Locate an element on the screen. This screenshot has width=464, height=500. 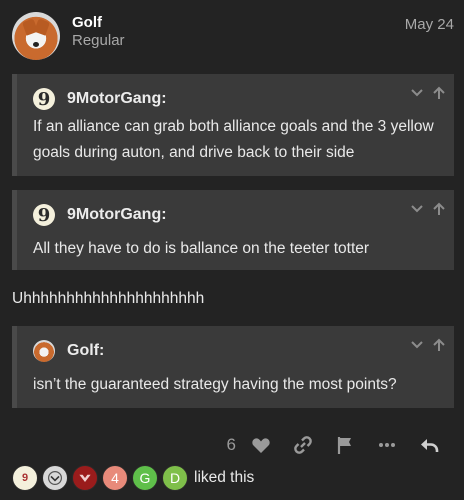
post-header: Golf Regular May 24 is located at coordinates (233, 38).